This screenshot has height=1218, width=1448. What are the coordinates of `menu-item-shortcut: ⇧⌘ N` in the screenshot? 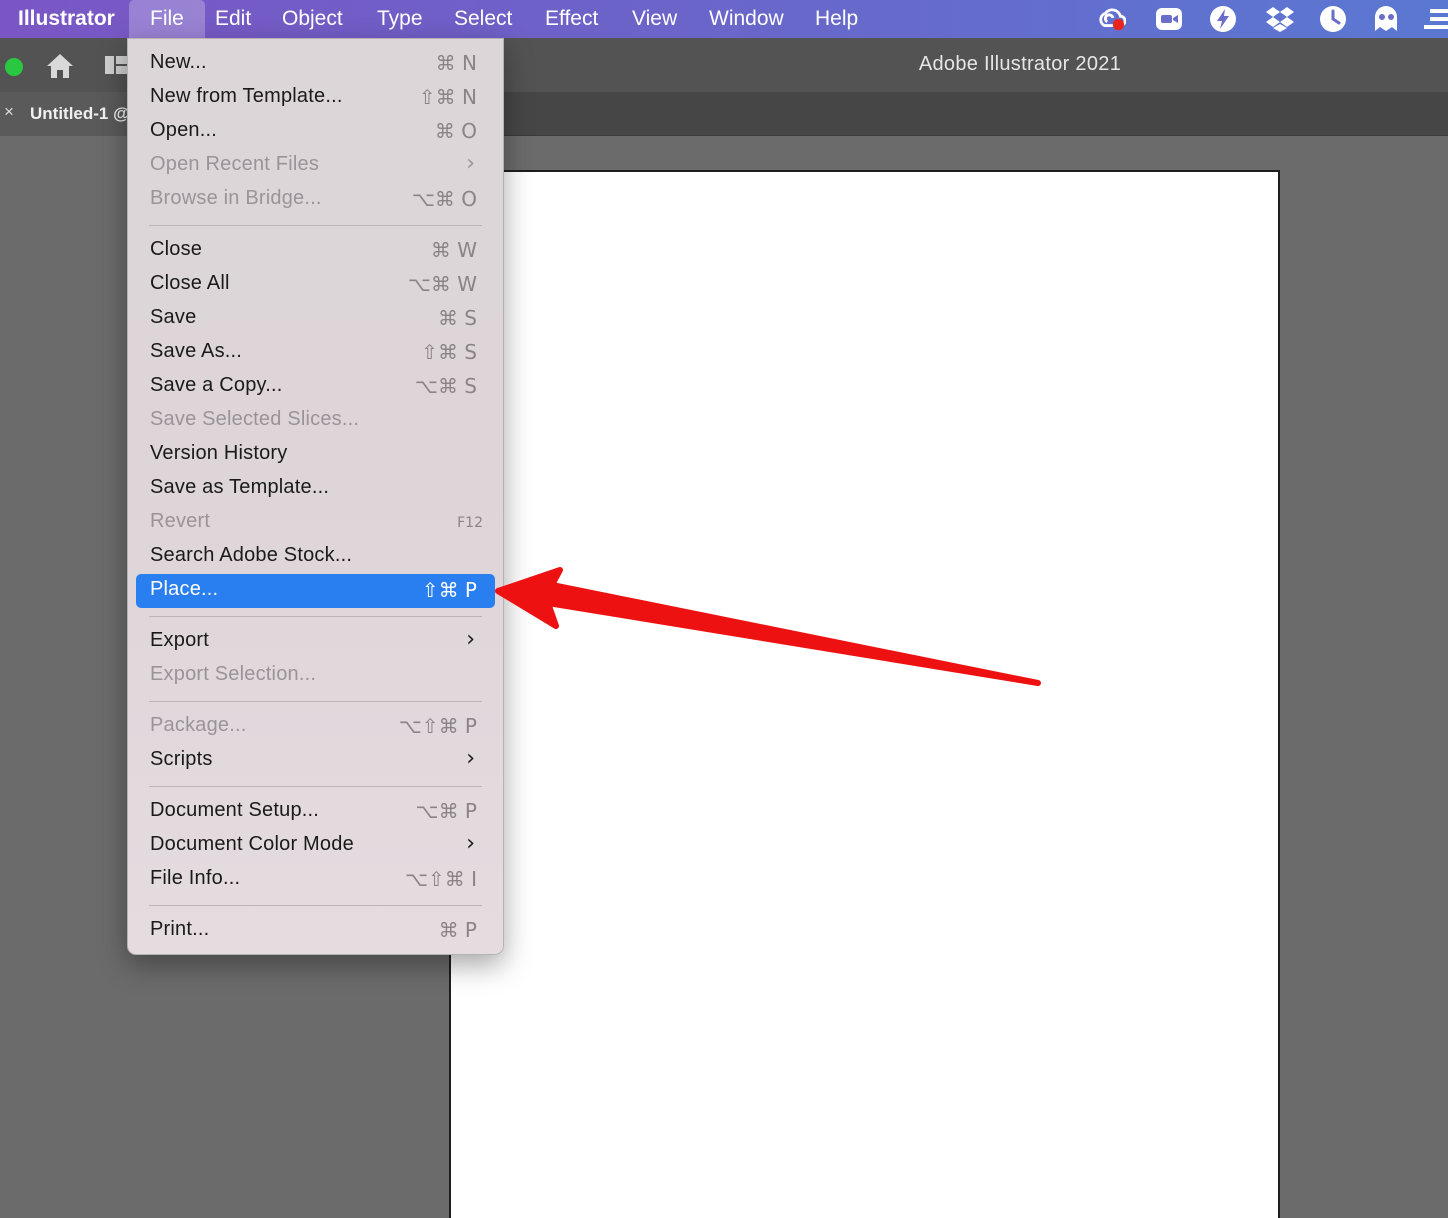 It's located at (447, 97).